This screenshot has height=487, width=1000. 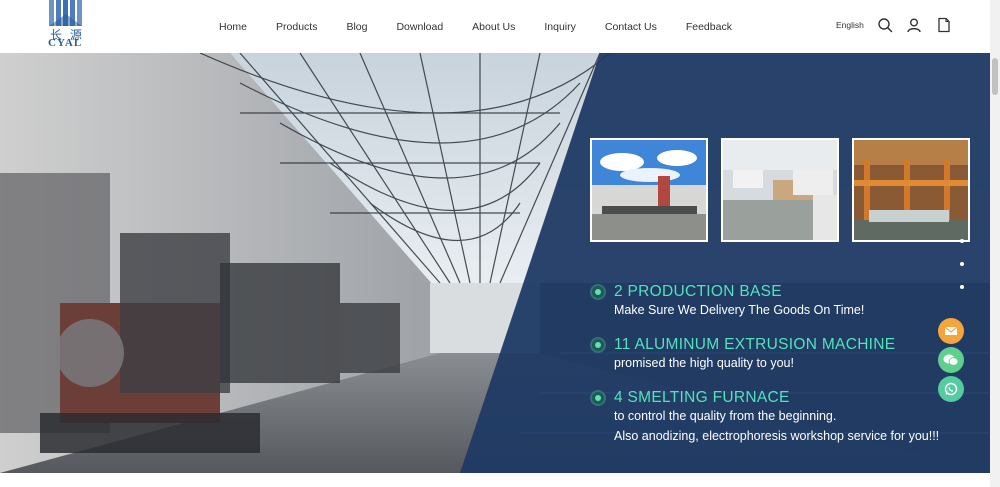 I want to click on extrusion-line-photo, so click(x=911, y=190).